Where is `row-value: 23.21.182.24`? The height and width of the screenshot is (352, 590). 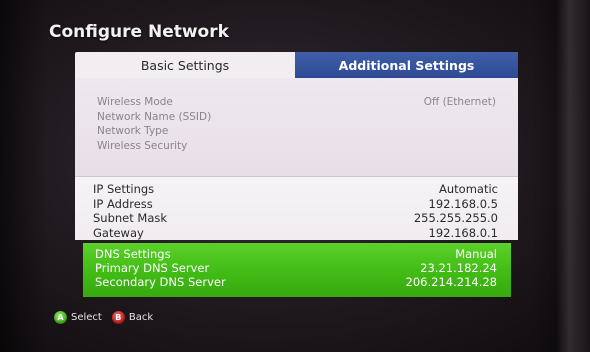 row-value: 23.21.182.24 is located at coordinates (458, 268).